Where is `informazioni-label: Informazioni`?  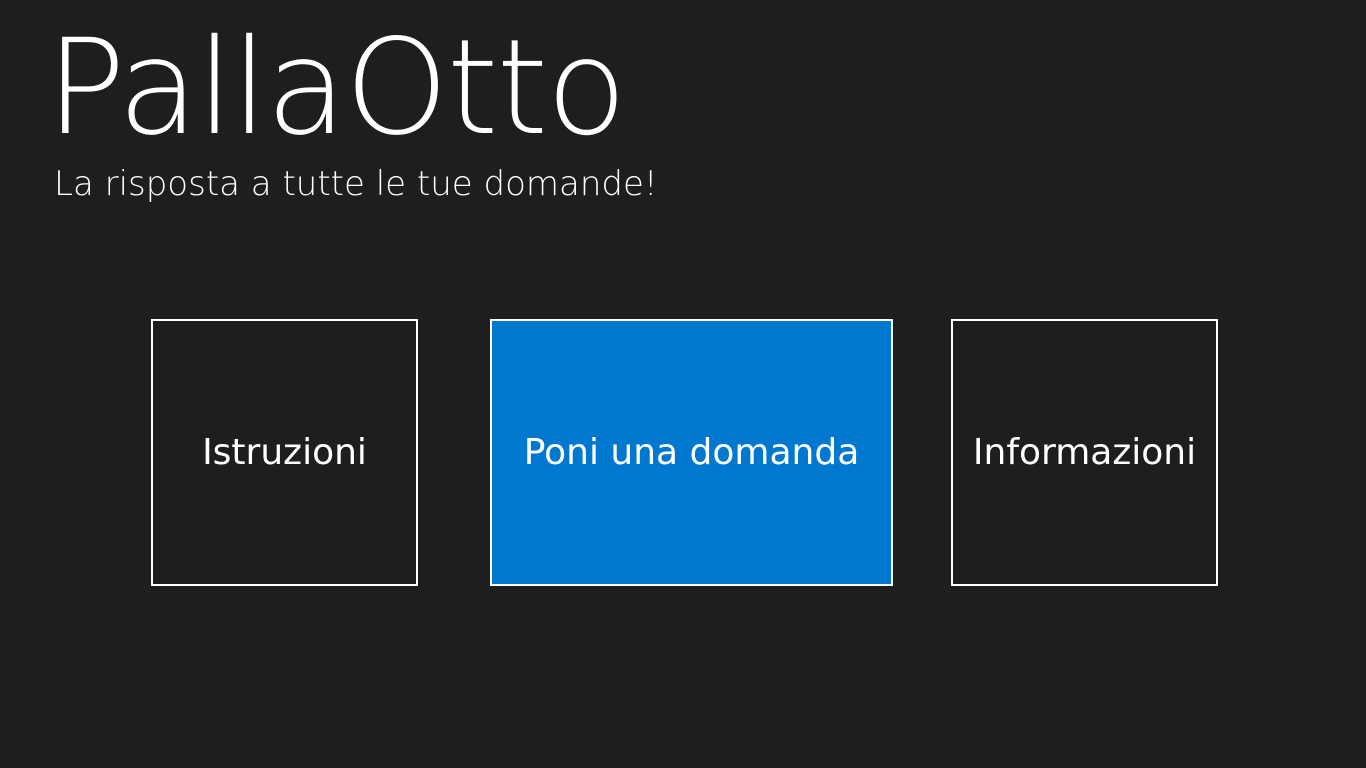 informazioni-label: Informazioni is located at coordinates (1084, 452).